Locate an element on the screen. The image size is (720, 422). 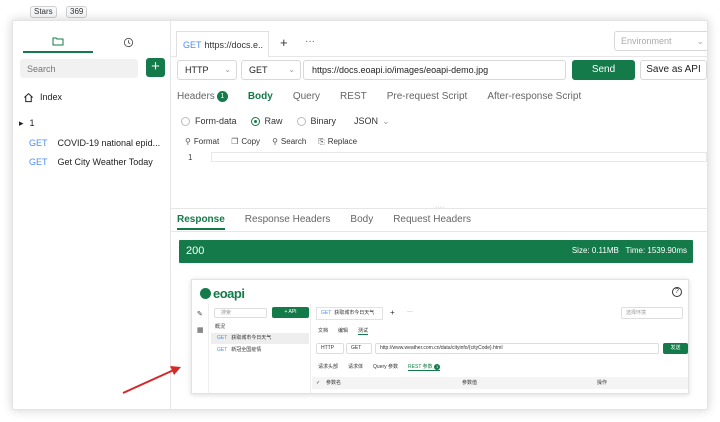
preview-method: GET is located at coordinates (359, 348).